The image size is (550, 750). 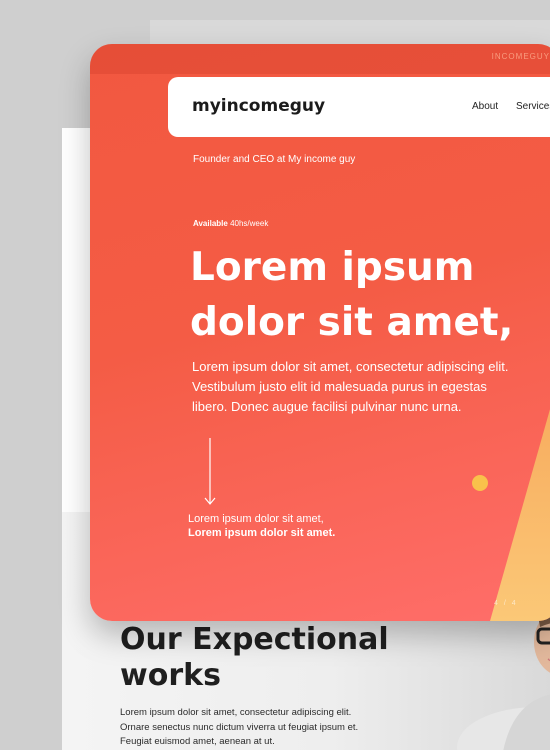 I want to click on availability-hours: 40hs/week, so click(x=249, y=223).